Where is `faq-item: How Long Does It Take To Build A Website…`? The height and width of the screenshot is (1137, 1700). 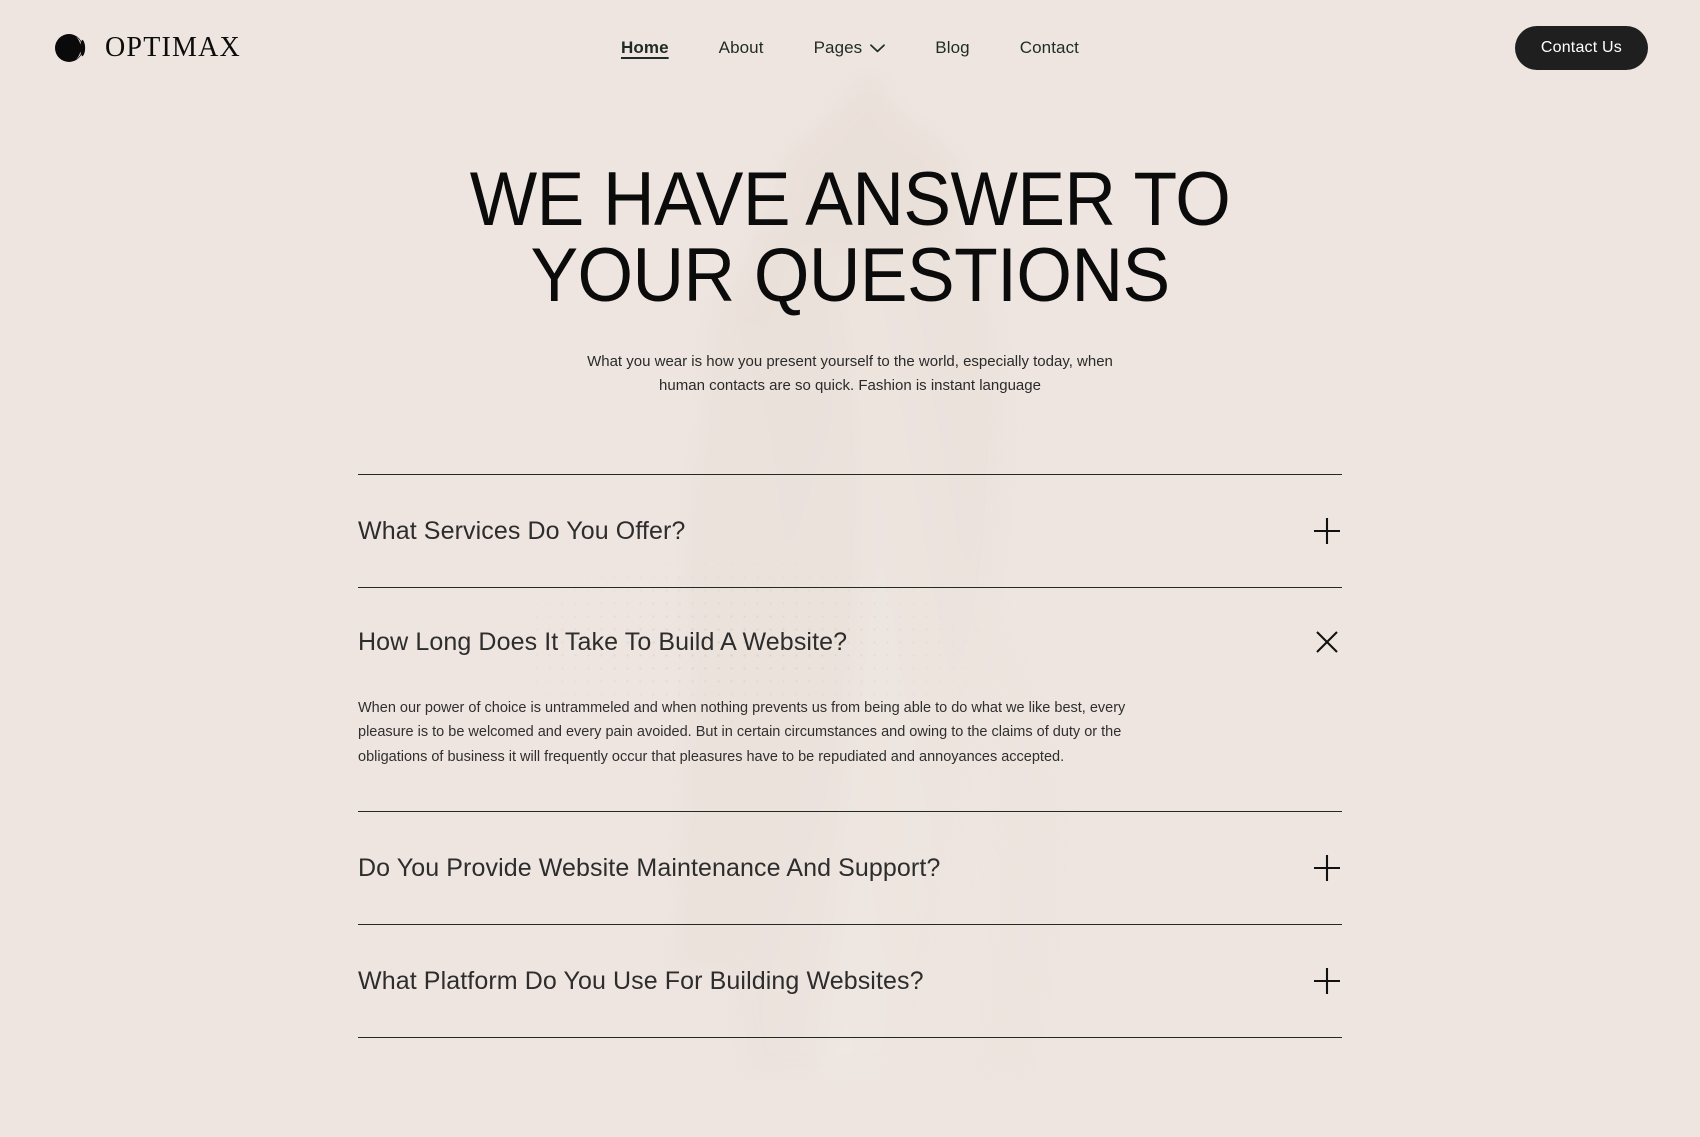
faq-item: How Long Does It Take To Build A Website… is located at coordinates (850, 699).